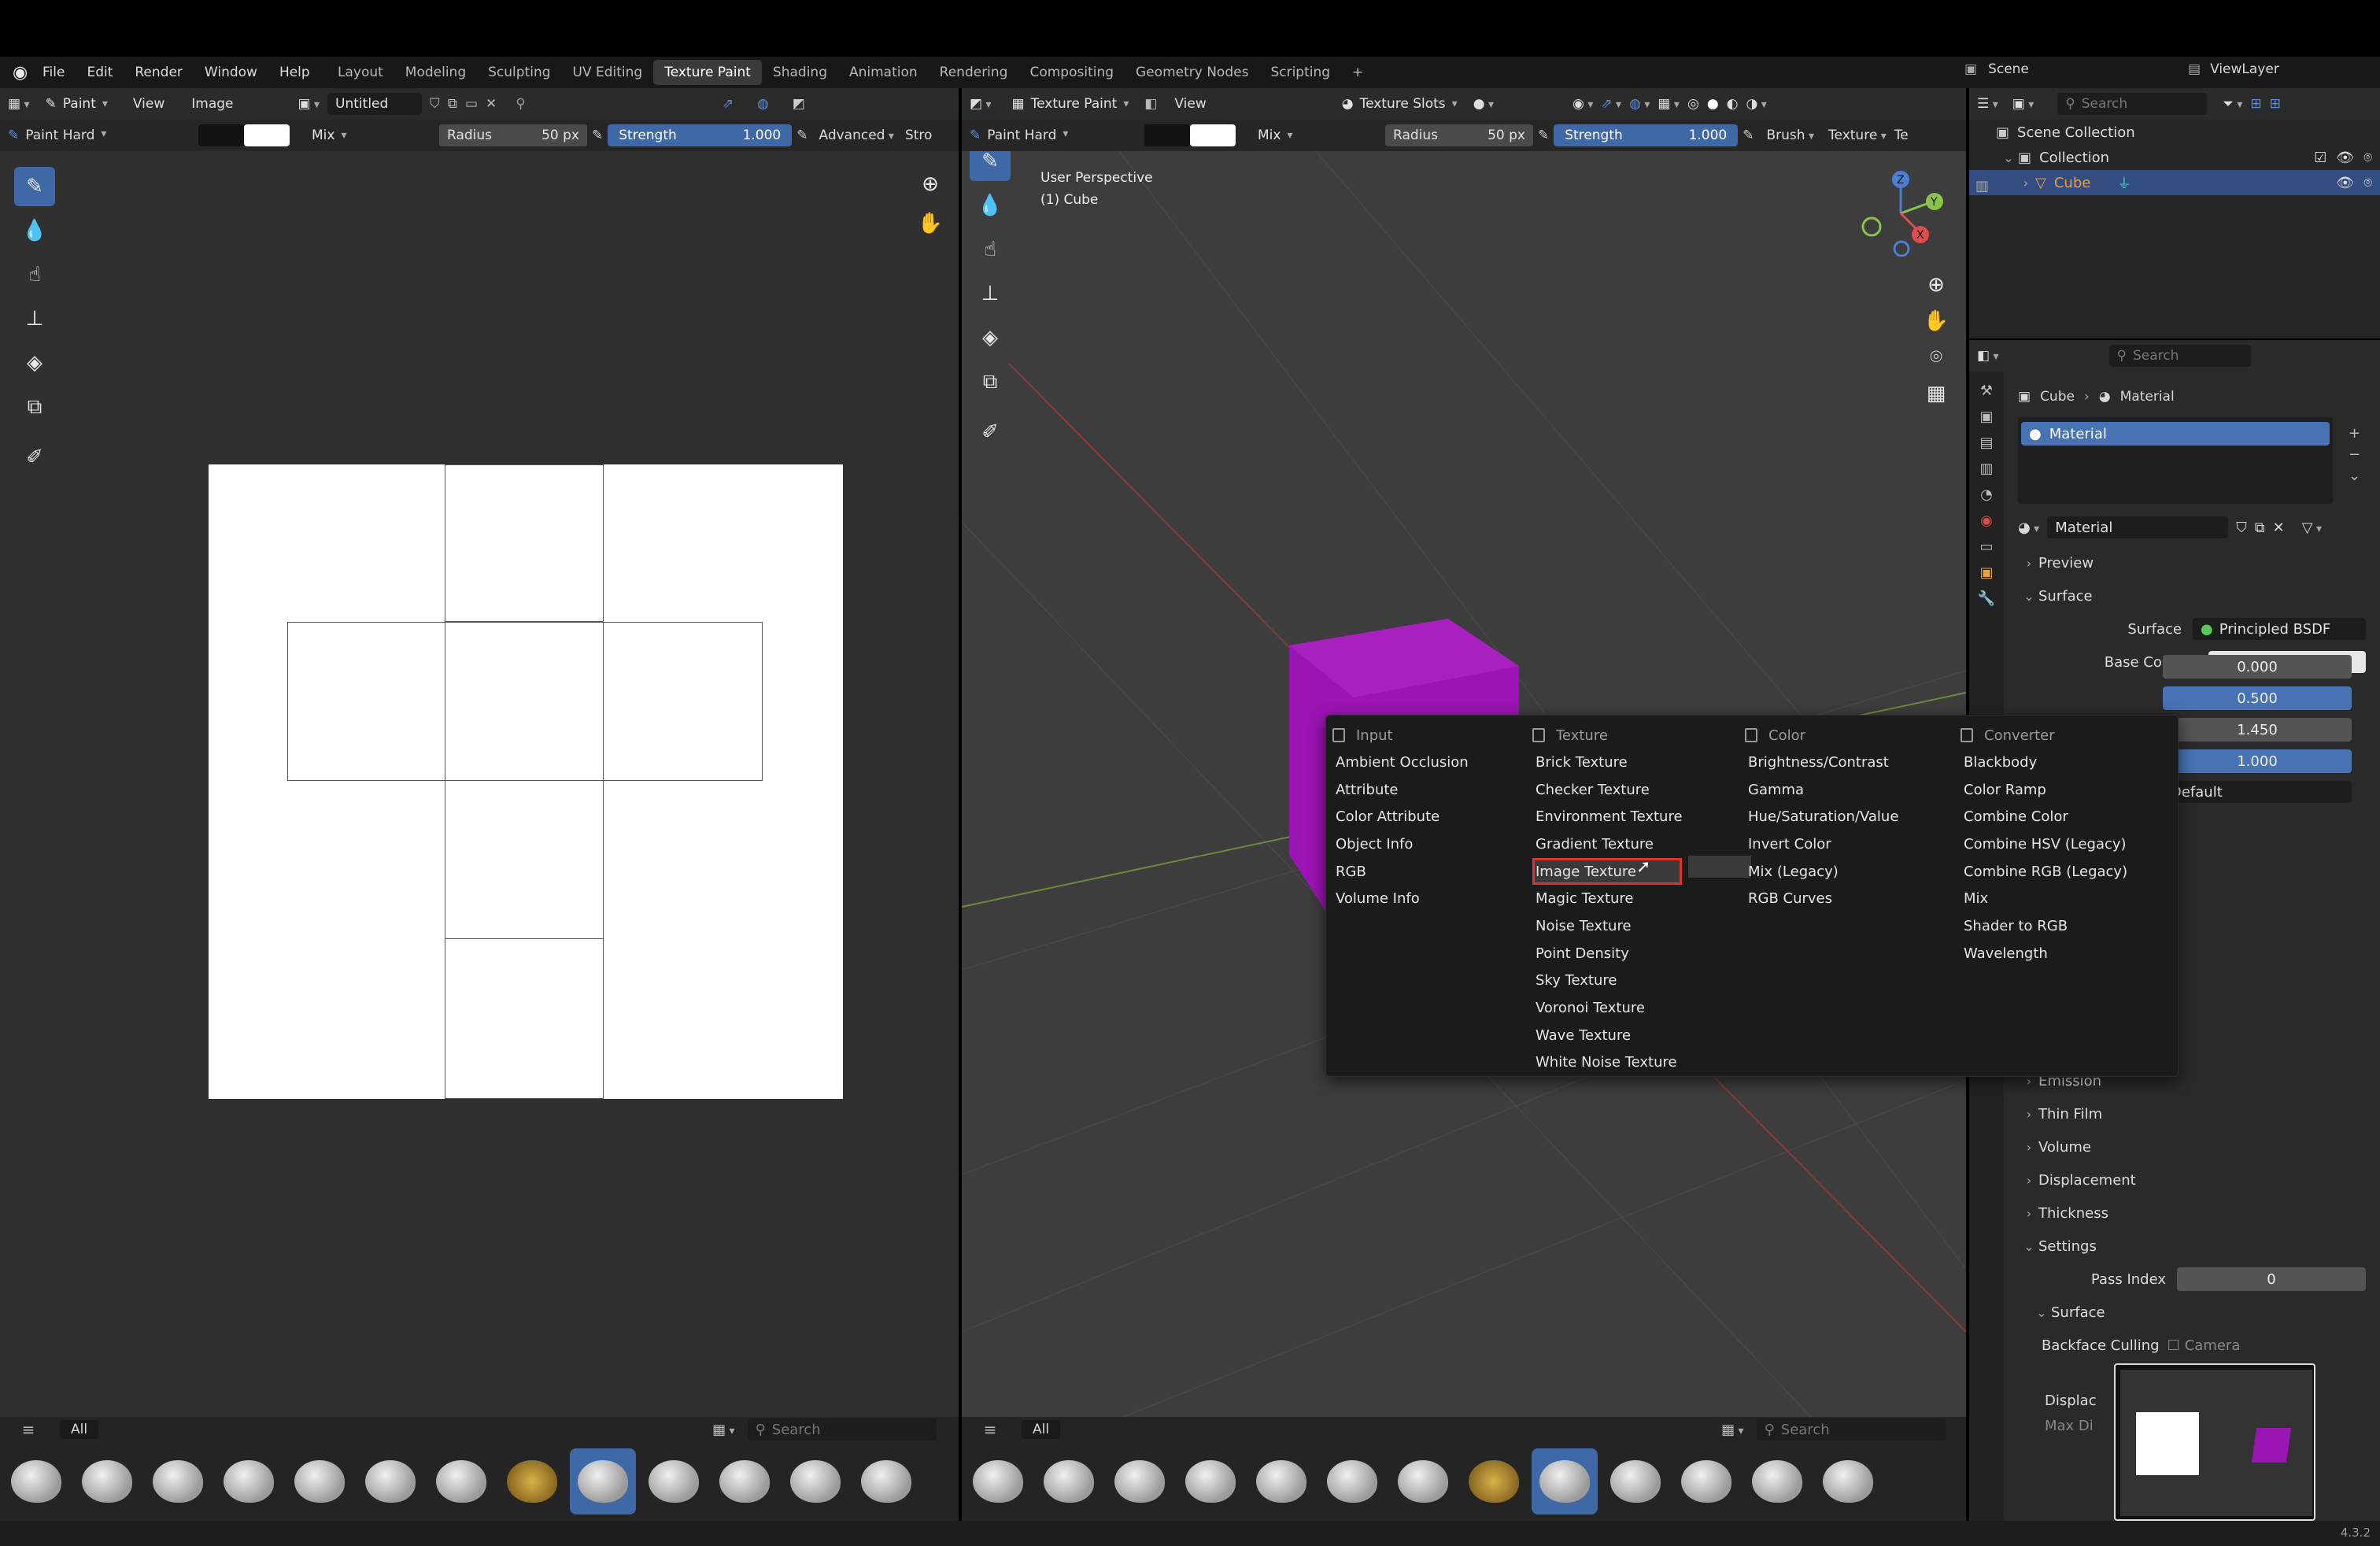 The height and width of the screenshot is (1546, 2380). Describe the element at coordinates (2138, 527) in the screenshot. I see `material-name-field: Material` at that location.